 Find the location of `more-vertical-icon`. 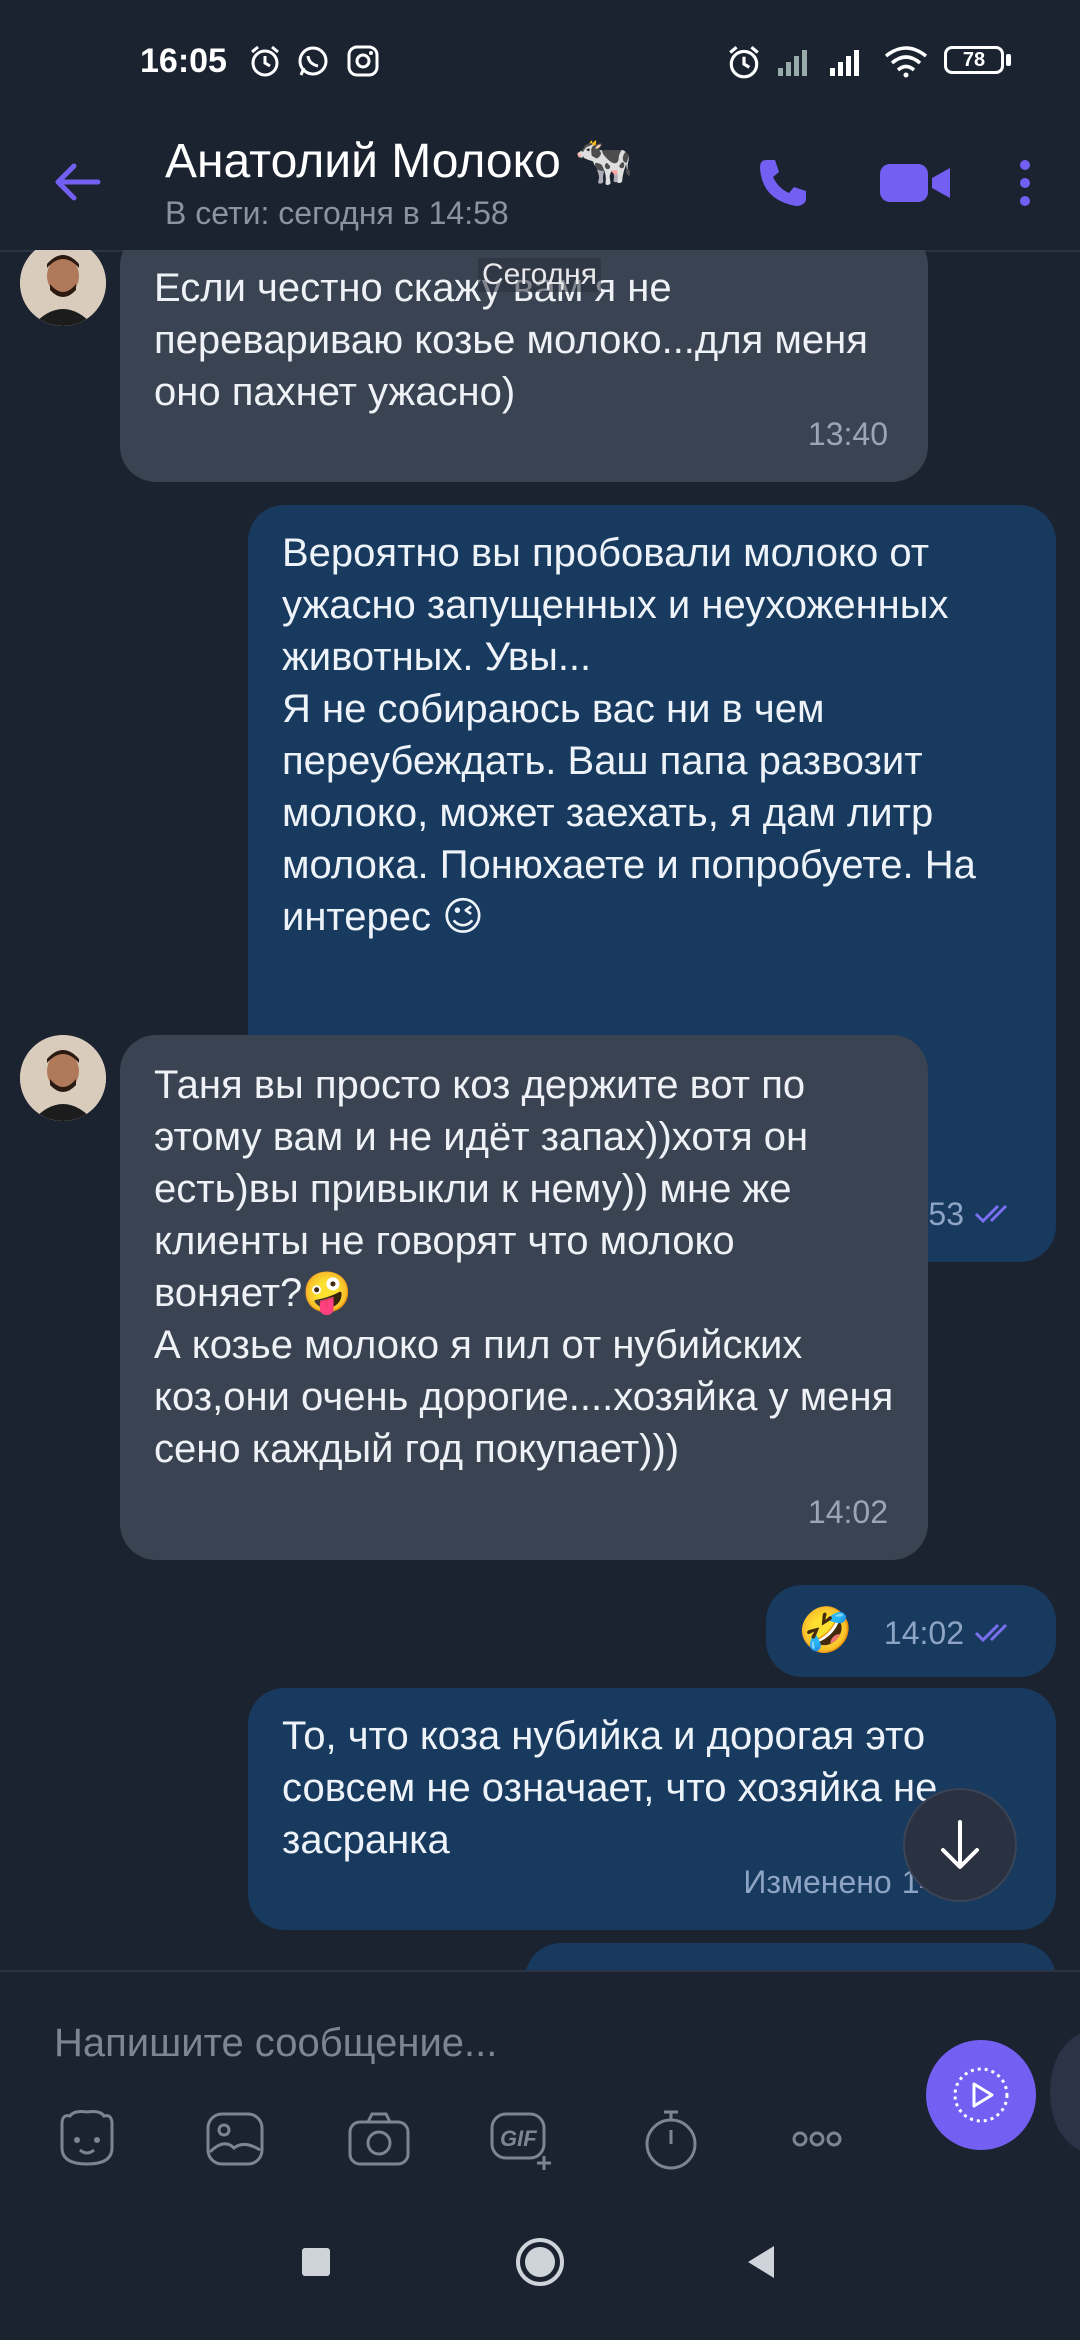

more-vertical-icon is located at coordinates (1025, 183).